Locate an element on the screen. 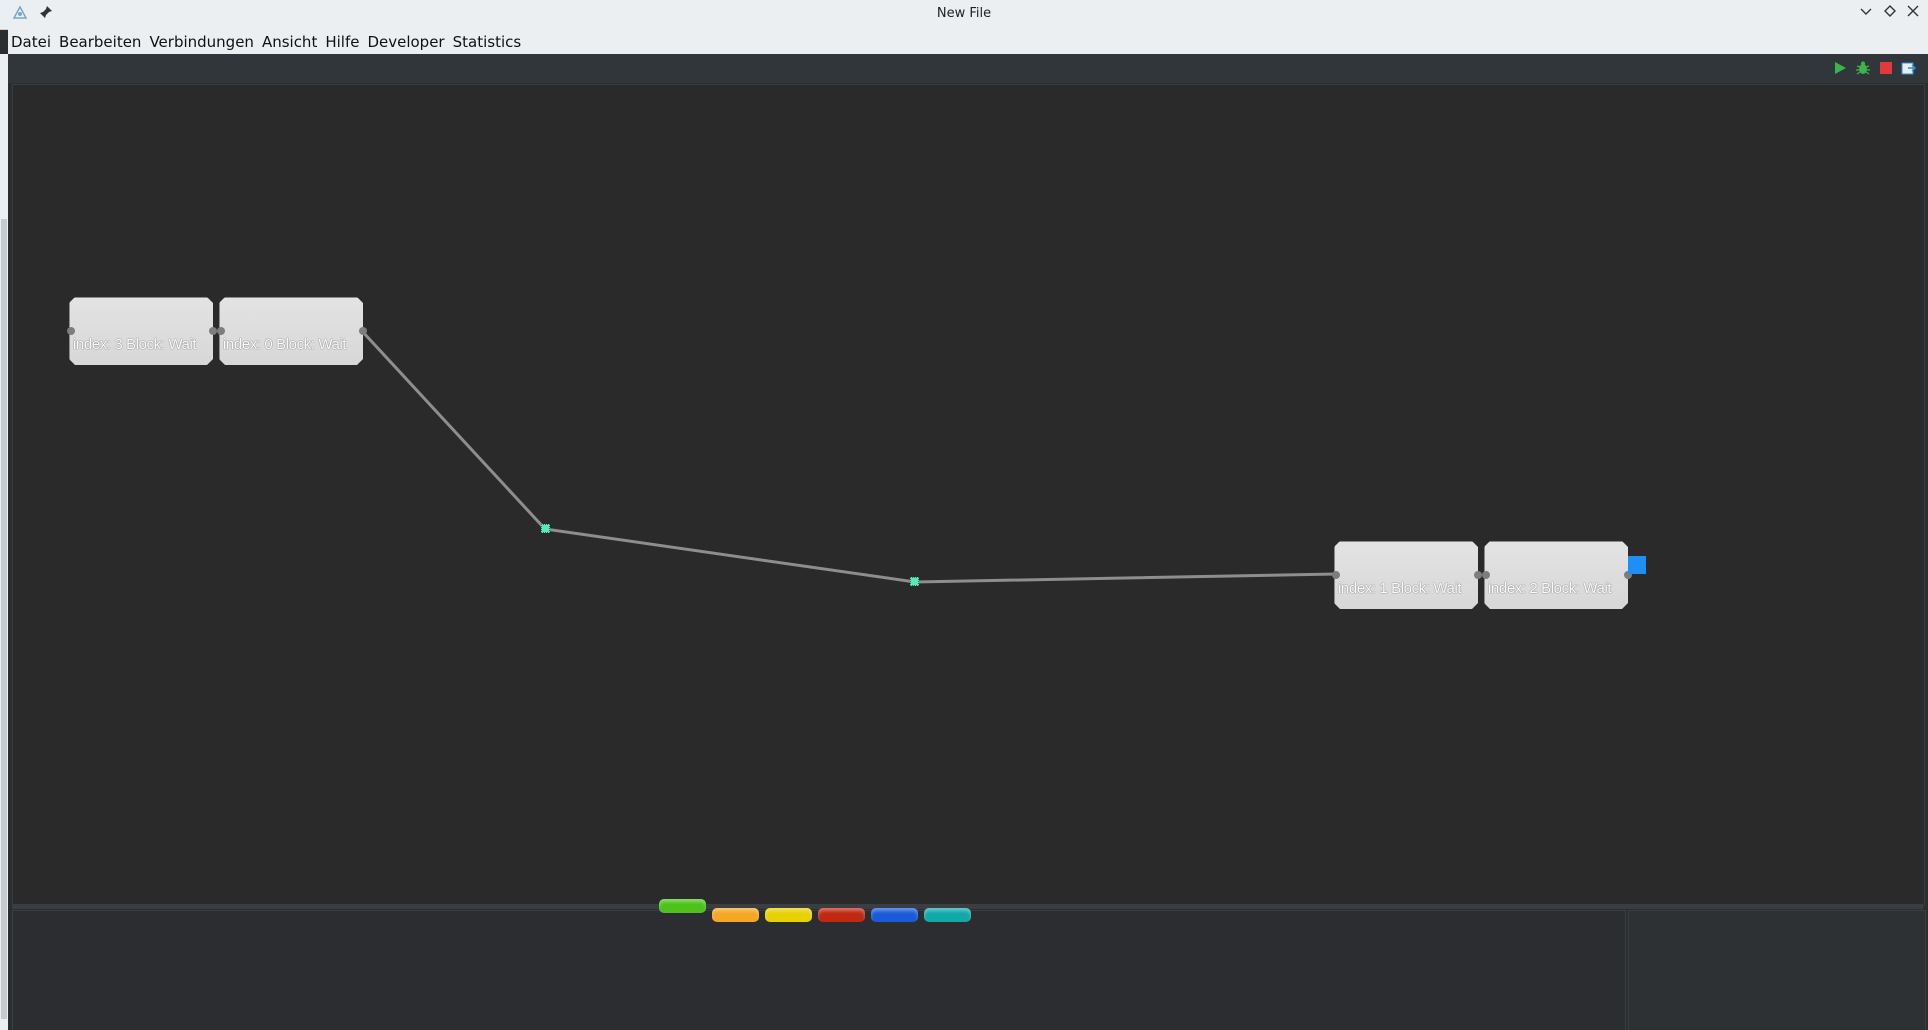 The height and width of the screenshot is (1030, 1928). block-0-output-port is located at coordinates (363, 331).